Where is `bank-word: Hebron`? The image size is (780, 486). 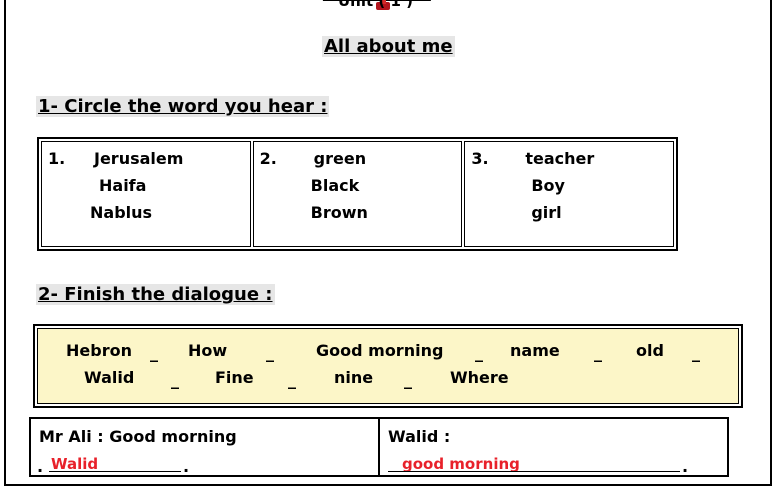 bank-word: Hebron is located at coordinates (99, 350).